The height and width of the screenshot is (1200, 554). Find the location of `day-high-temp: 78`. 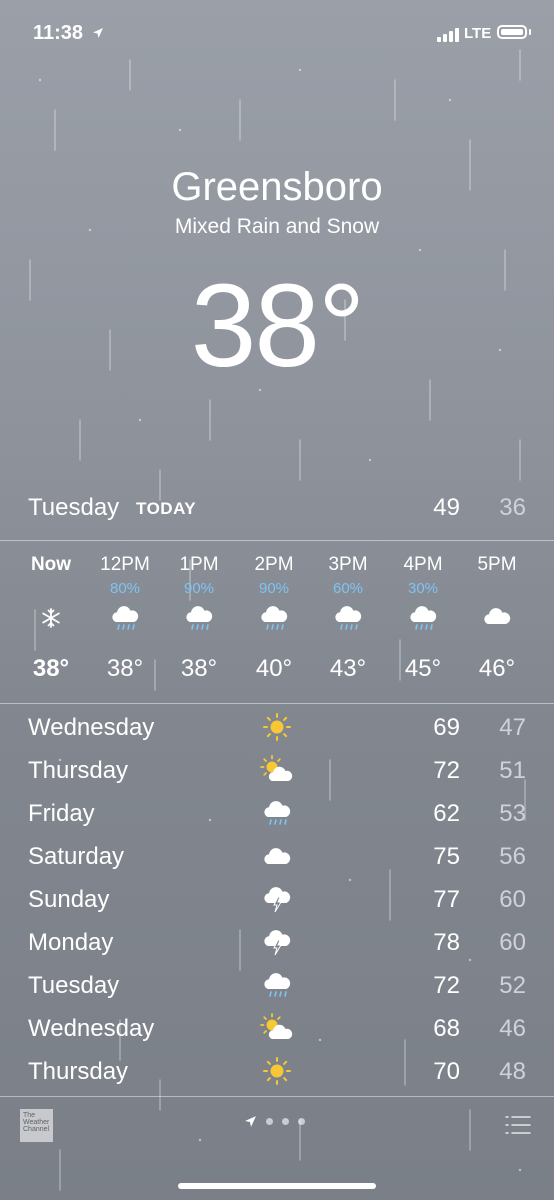

day-high-temp: 78 is located at coordinates (446, 942).